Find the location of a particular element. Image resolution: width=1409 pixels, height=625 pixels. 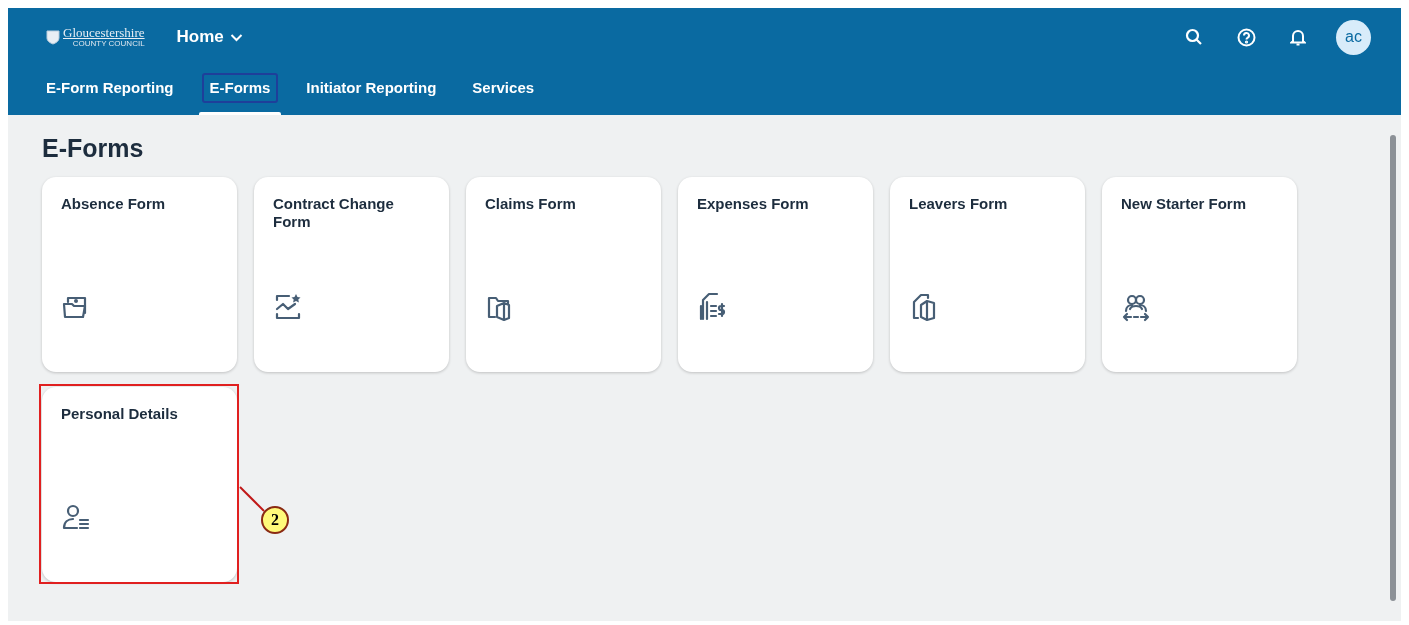

person-list-icon is located at coordinates (76, 517).